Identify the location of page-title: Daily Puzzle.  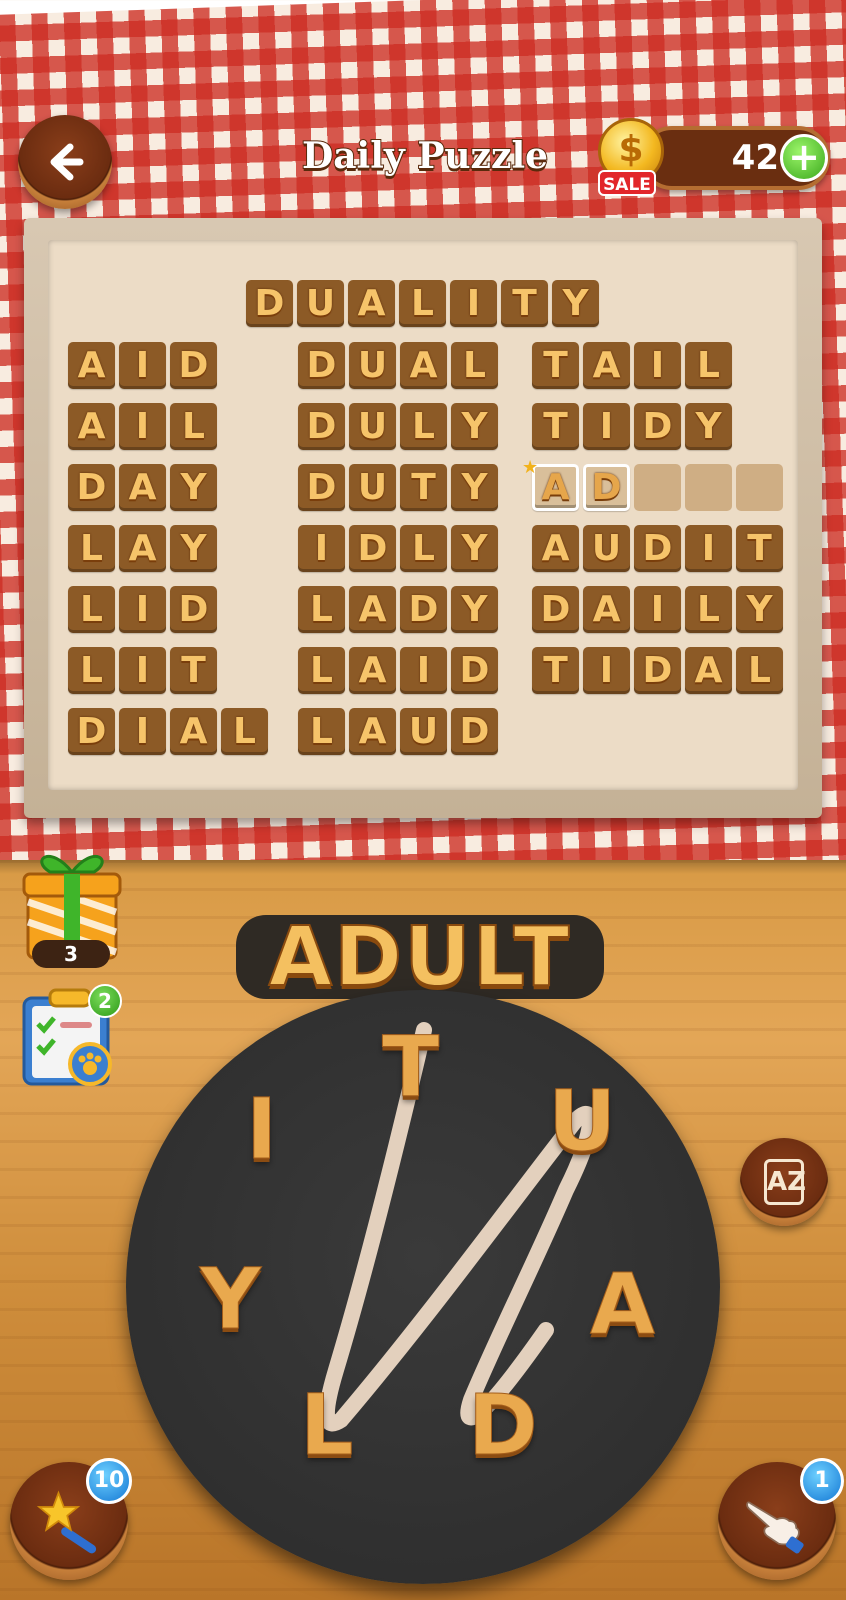
(425, 156).